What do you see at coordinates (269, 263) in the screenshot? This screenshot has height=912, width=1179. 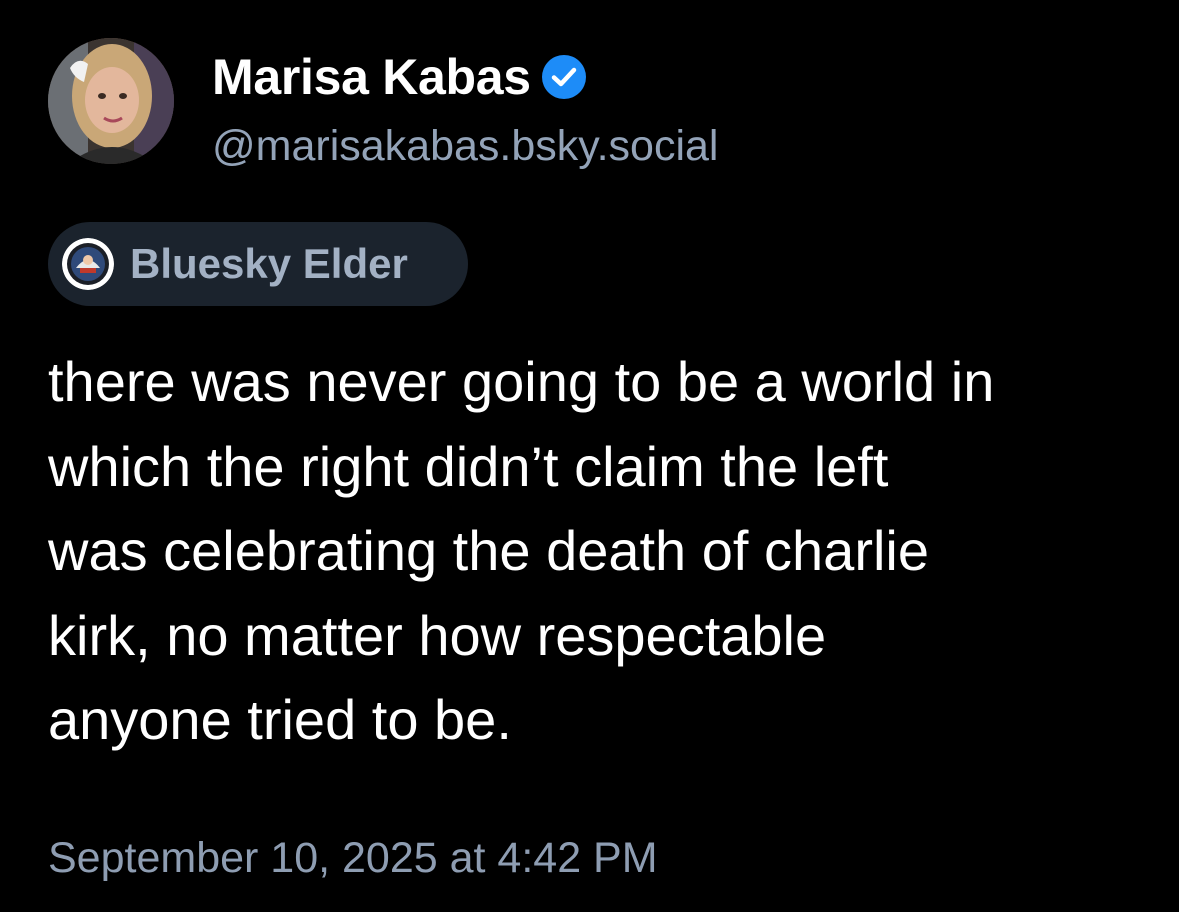 I see `label-badge-text: Bluesky Elder` at bounding box center [269, 263].